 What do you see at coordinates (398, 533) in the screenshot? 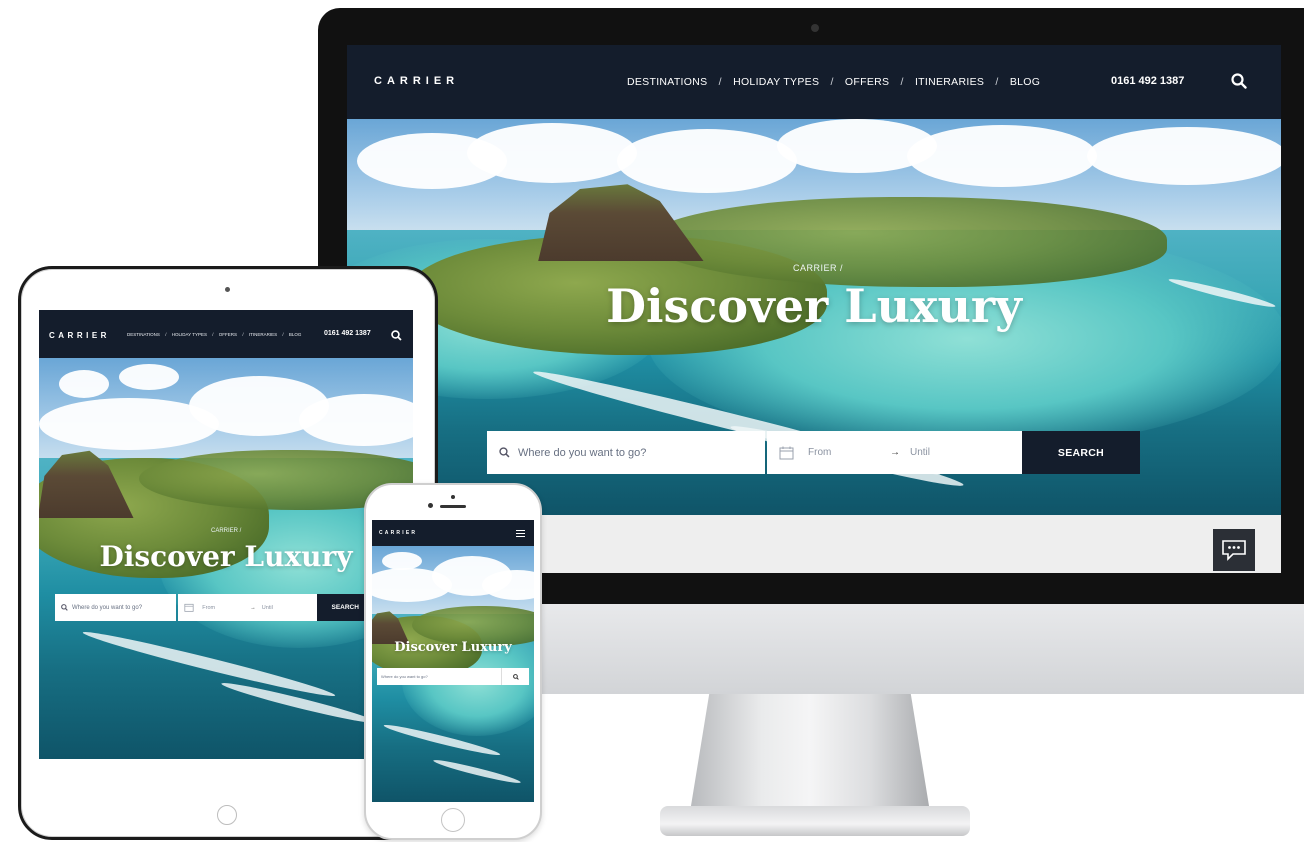
I see `mobile-logo: CARRIER` at bounding box center [398, 533].